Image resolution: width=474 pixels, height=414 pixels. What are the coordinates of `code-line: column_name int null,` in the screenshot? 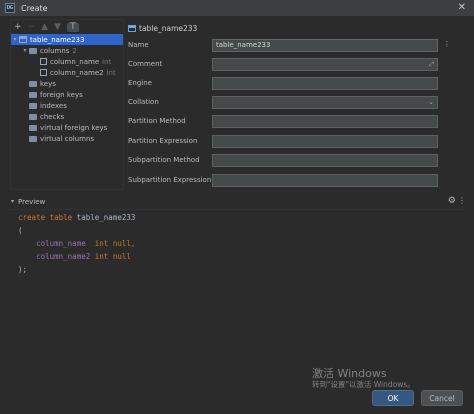 It's located at (76, 244).